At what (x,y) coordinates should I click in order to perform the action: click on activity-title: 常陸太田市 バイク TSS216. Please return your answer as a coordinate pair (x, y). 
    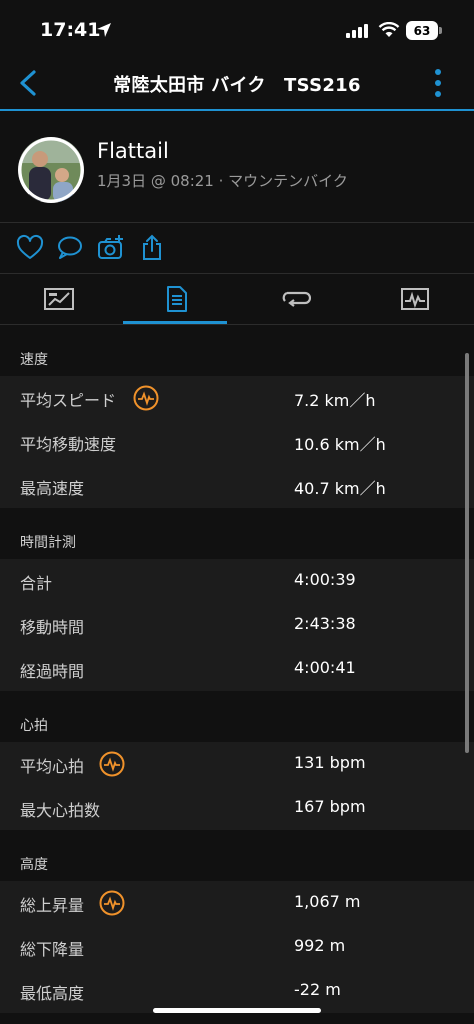
    Looking at the image, I should click on (237, 85).